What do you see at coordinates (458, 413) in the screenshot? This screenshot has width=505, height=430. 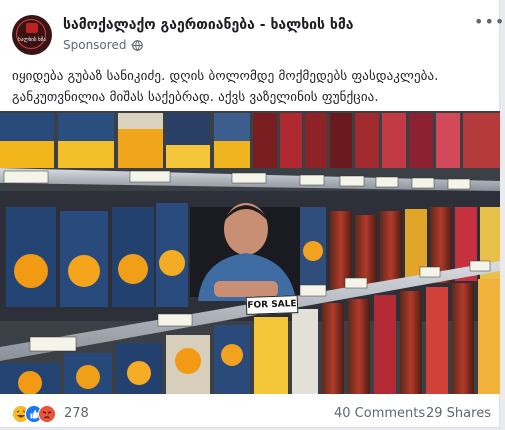 I see `shares-count-link: 29 Shares` at bounding box center [458, 413].